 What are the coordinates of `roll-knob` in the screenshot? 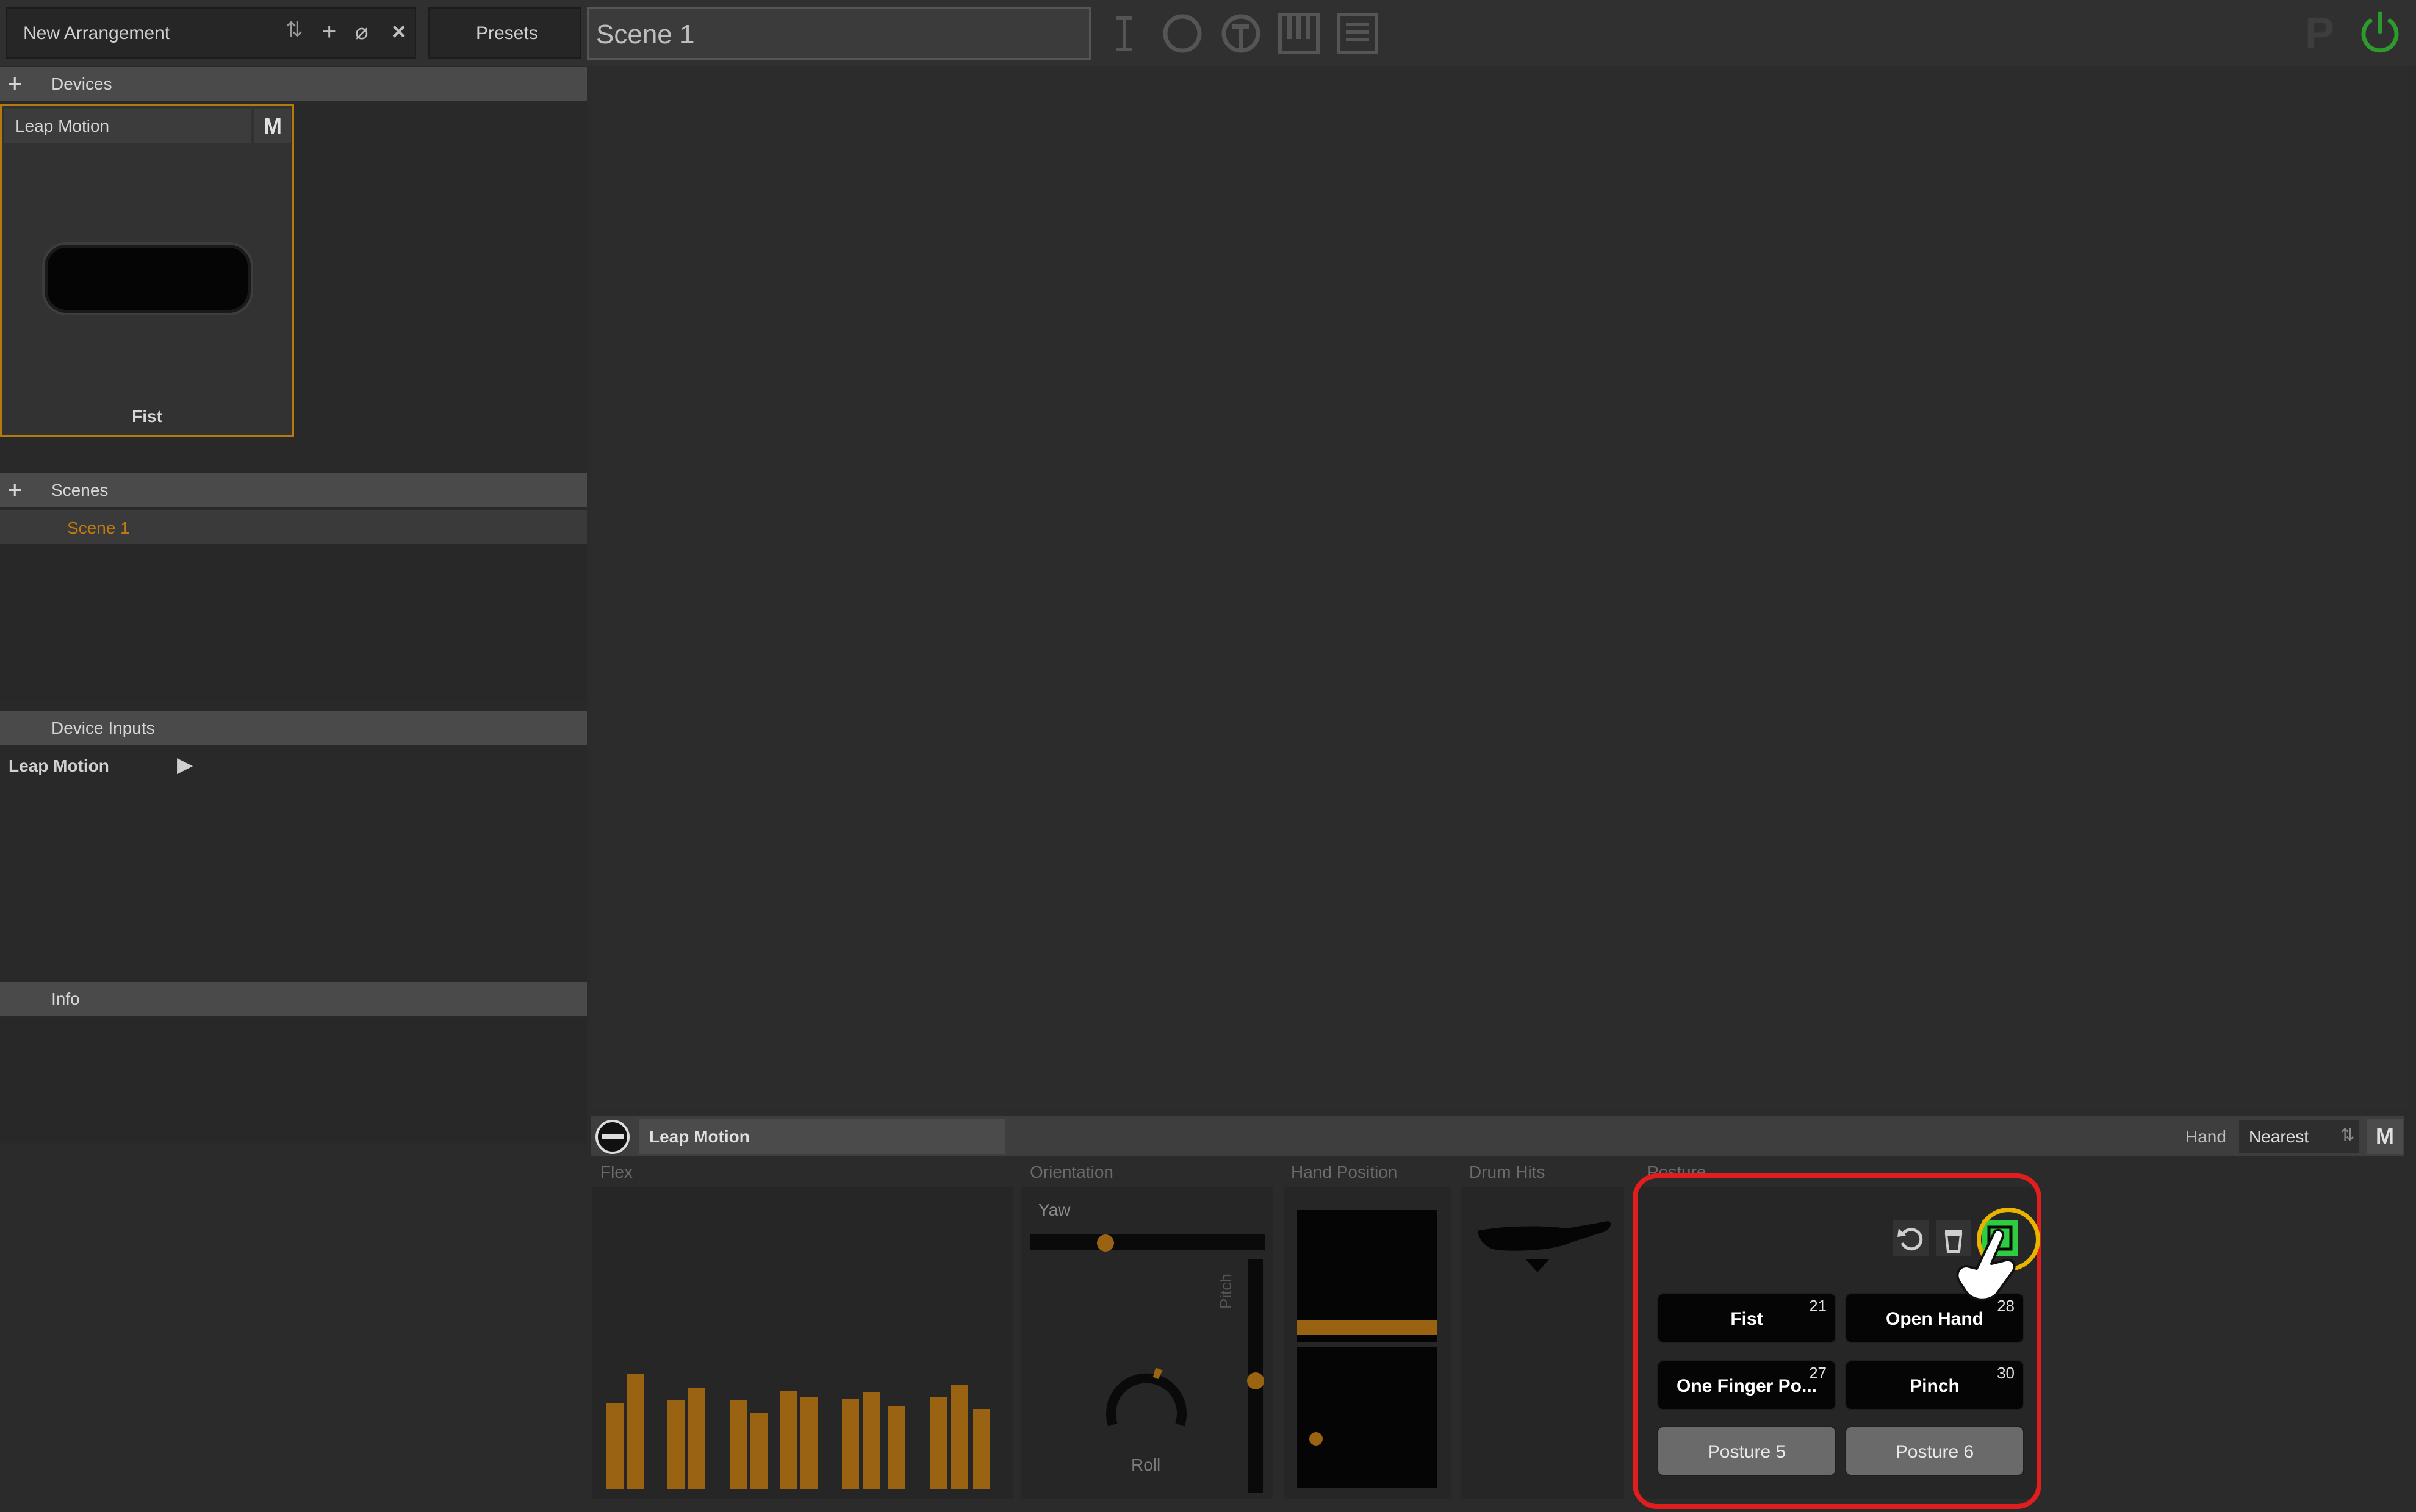 It's located at (1146, 1400).